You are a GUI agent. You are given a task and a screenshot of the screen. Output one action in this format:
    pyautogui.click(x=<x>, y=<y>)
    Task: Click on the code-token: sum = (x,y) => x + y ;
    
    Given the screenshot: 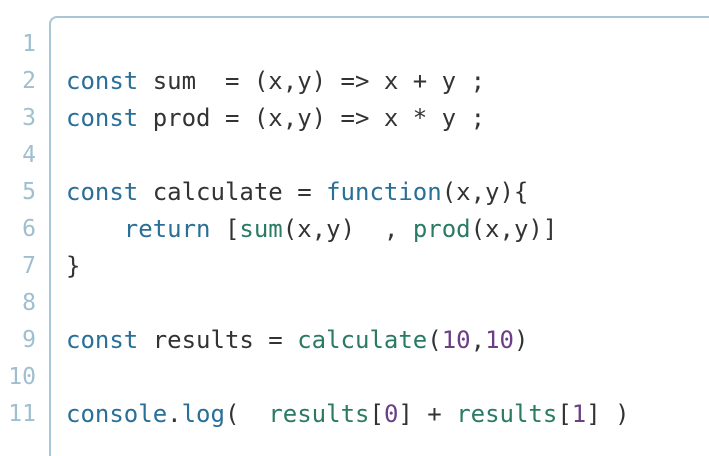 What is the action you would take?
    pyautogui.click(x=312, y=81)
    